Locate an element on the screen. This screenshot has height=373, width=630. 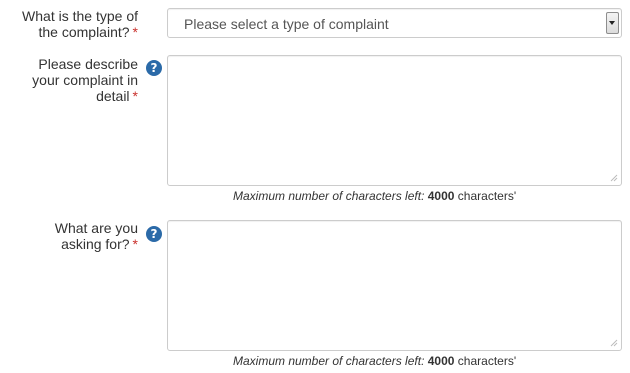
complaint-type-label: What is the type of the complaint? * is located at coordinates (80, 24).